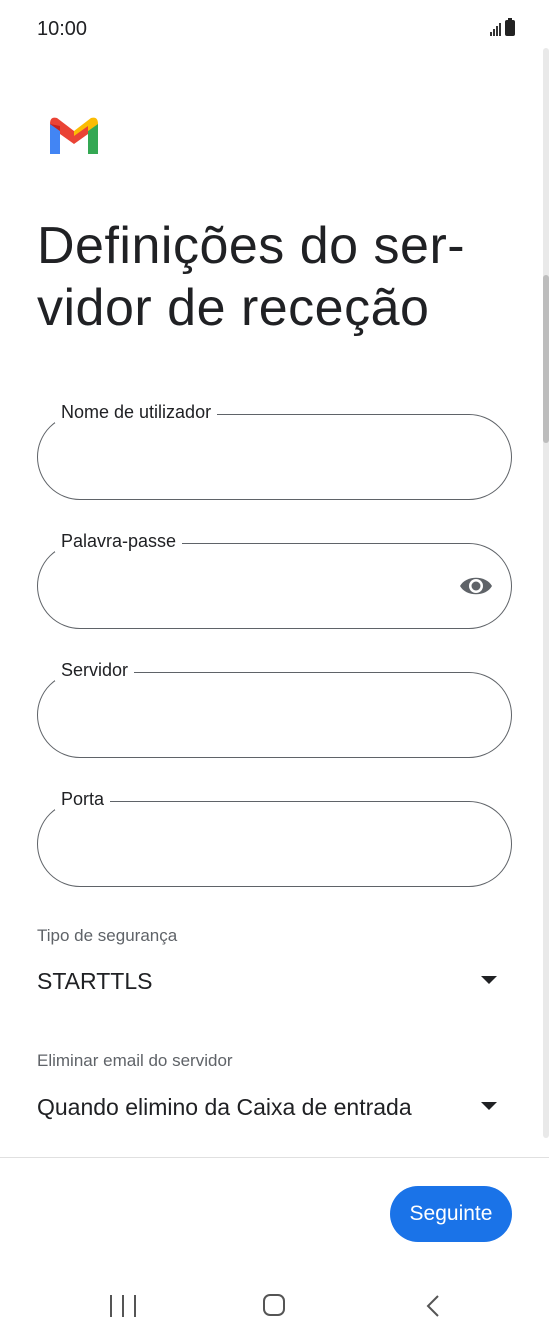 This screenshot has height=1342, width=549. What do you see at coordinates (83, 799) in the screenshot?
I see `port-label: Porta` at bounding box center [83, 799].